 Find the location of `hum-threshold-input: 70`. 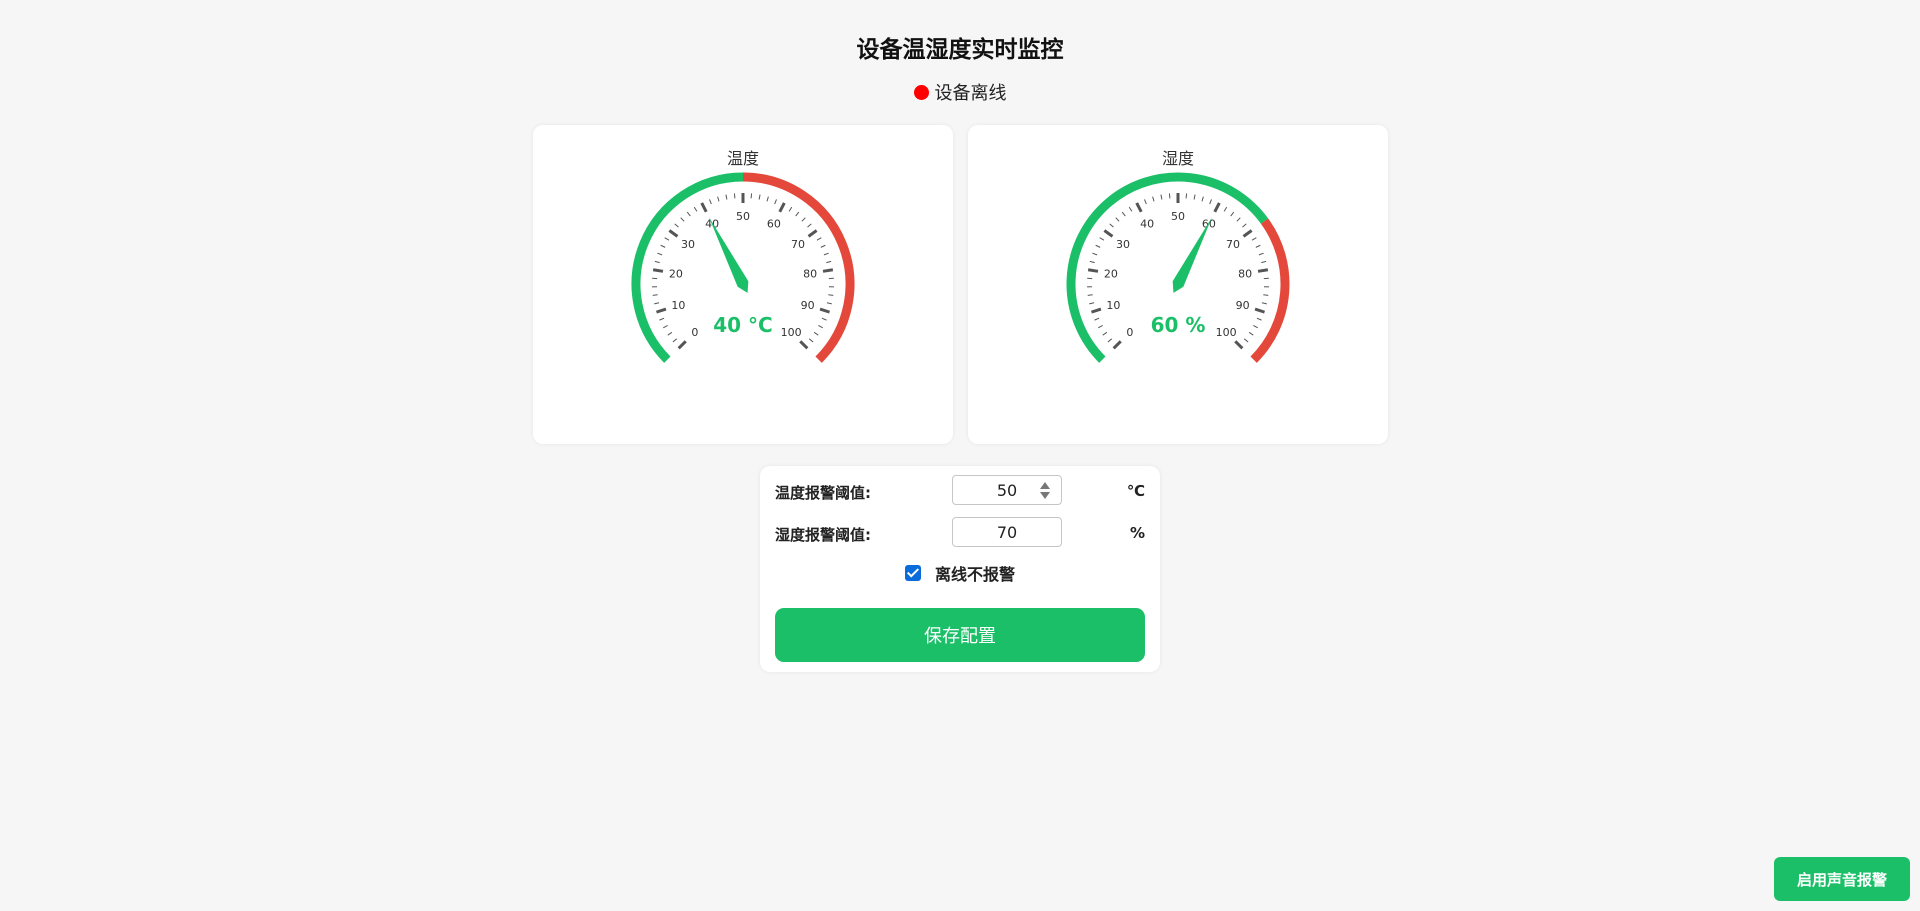

hum-threshold-input: 70 is located at coordinates (1007, 532).